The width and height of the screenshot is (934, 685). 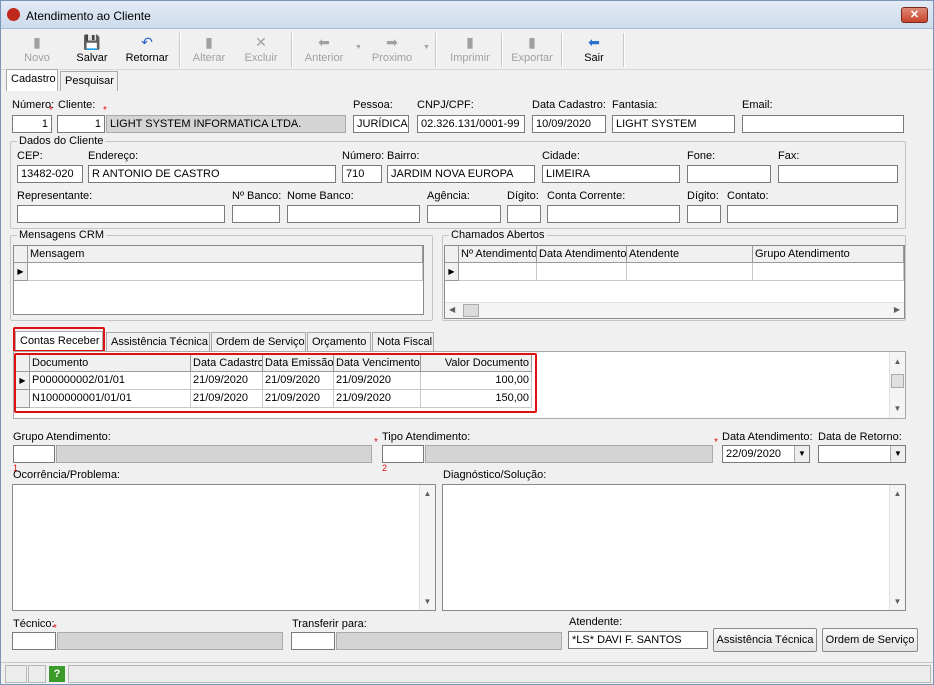 I want to click on email-field, so click(x=823, y=124).